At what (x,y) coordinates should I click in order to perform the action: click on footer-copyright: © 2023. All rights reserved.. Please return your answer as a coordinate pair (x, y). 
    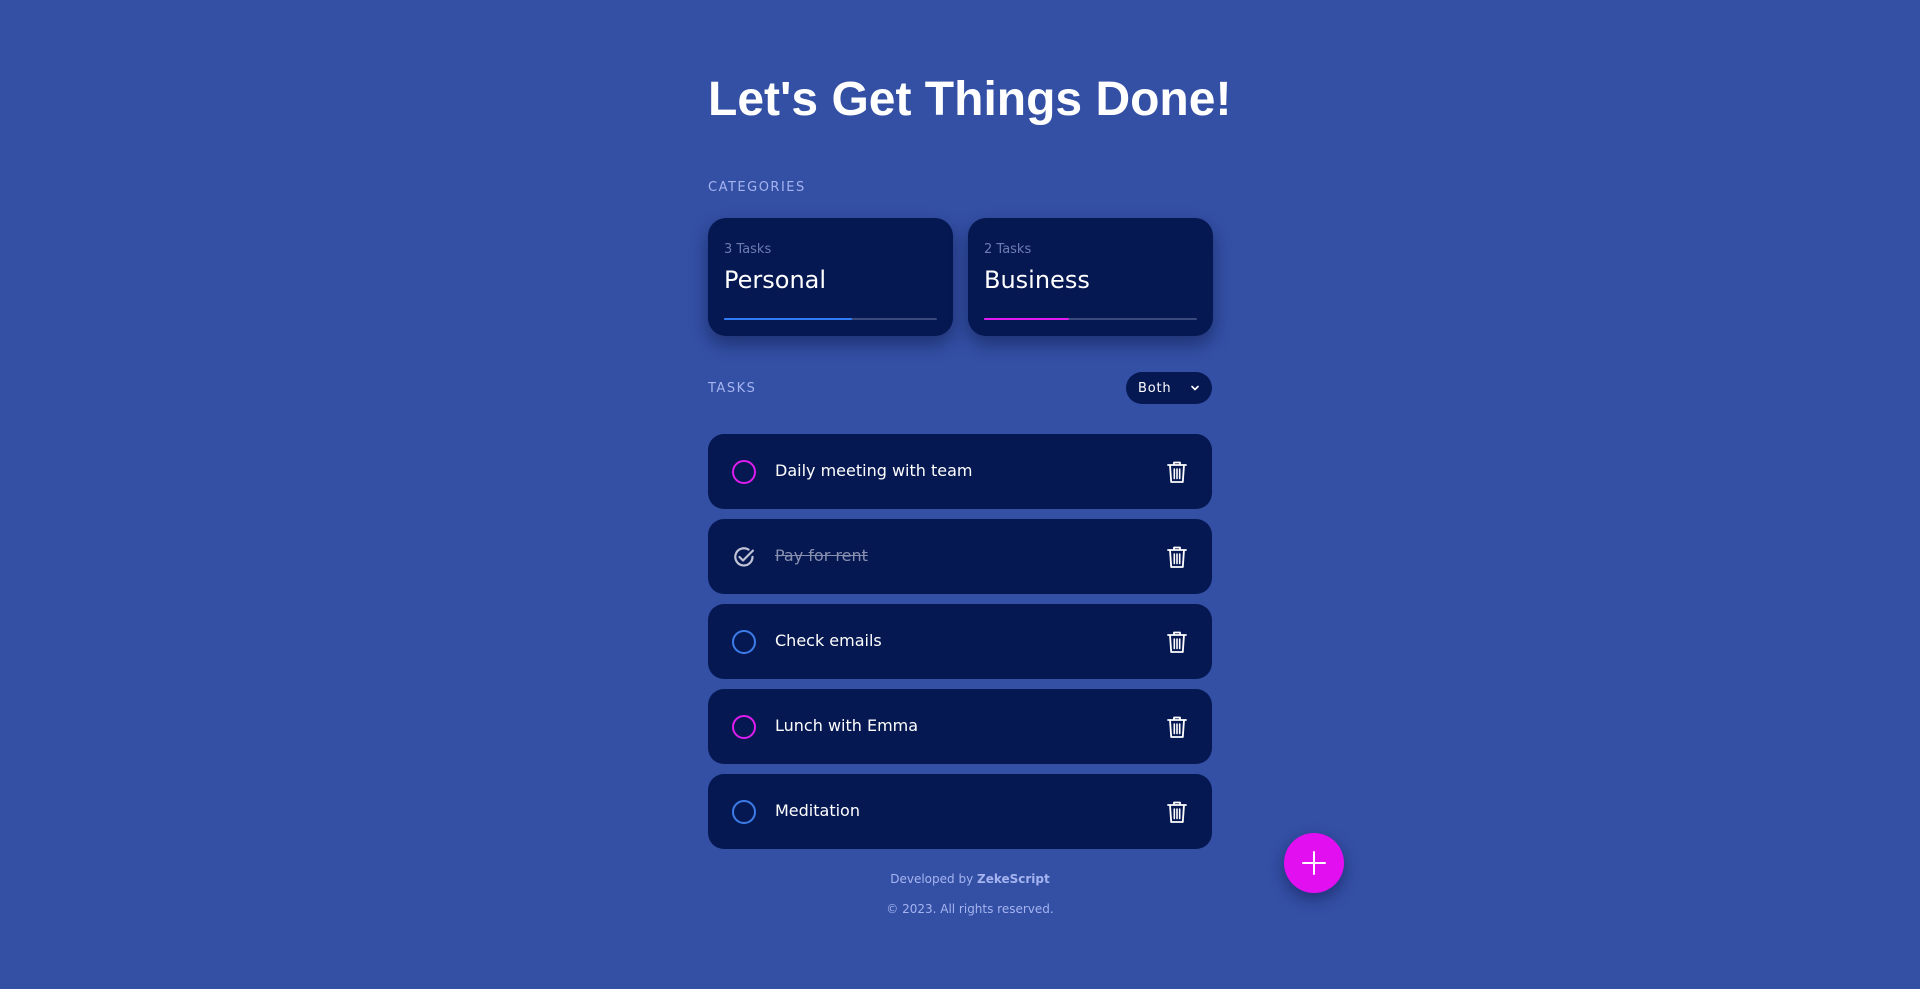
    Looking at the image, I should click on (970, 909).